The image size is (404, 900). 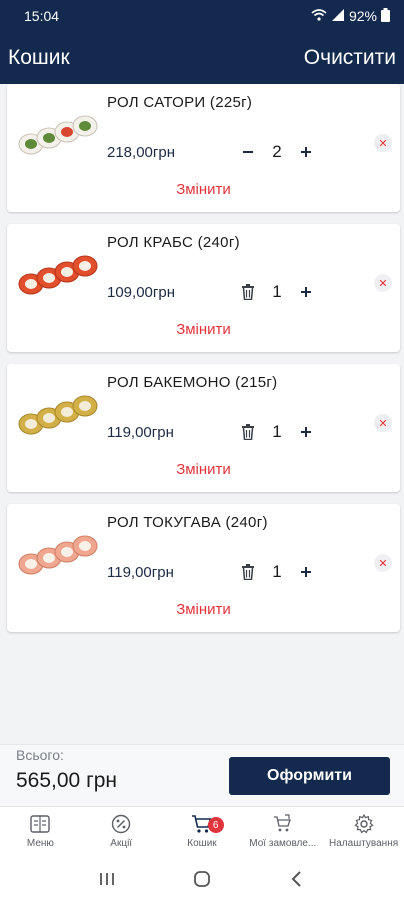 I want to click on nav-item-promotions: Акції, so click(x=121, y=832).